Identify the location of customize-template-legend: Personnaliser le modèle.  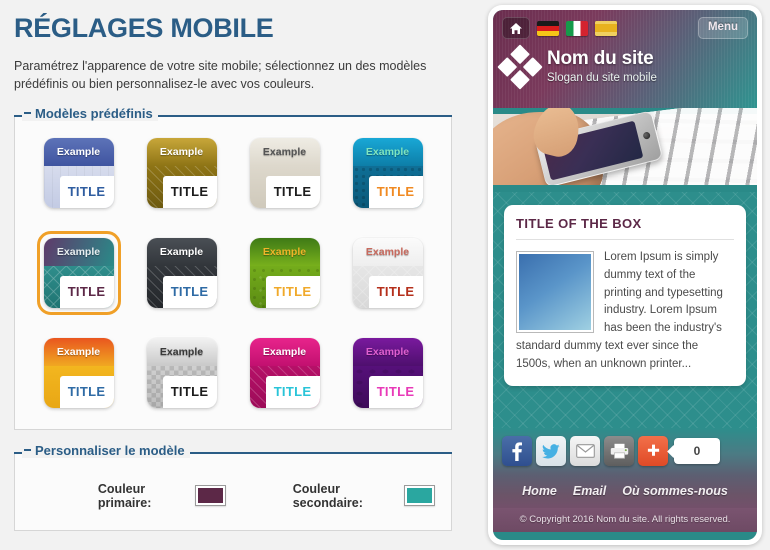
(106, 450).